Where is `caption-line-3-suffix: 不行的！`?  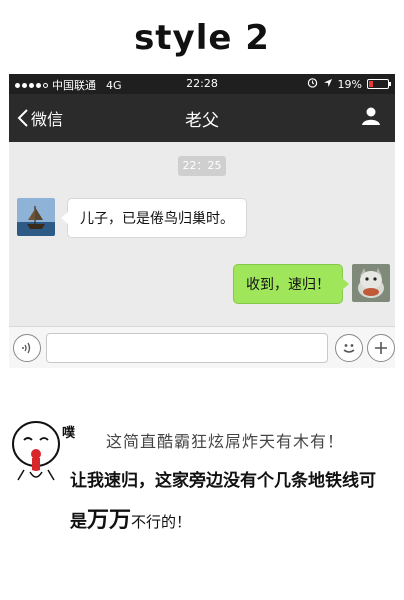
caption-line-3-suffix: 不行的！ is located at coordinates (161, 522).